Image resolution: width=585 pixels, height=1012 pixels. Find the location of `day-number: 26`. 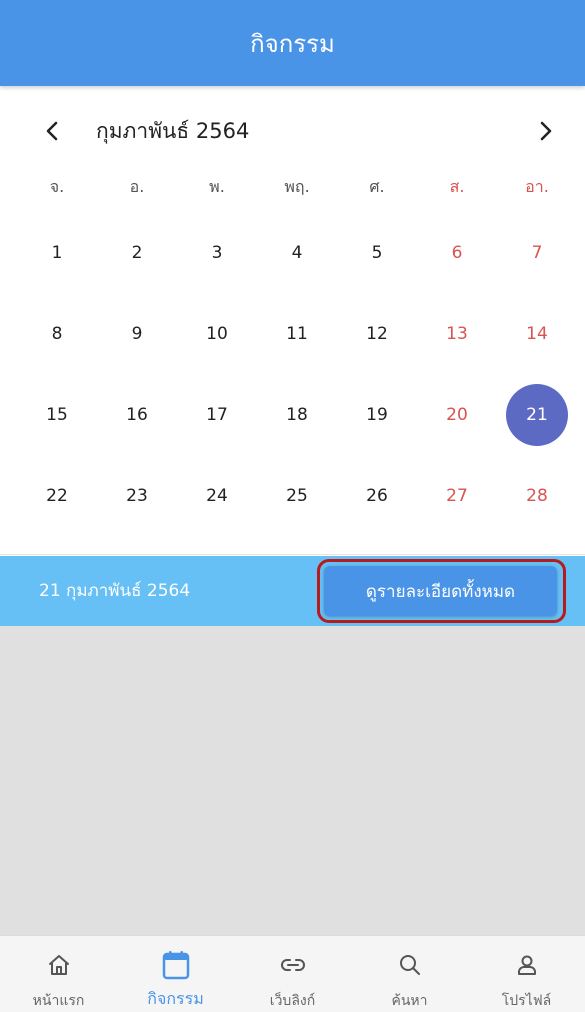

day-number: 26 is located at coordinates (377, 495).